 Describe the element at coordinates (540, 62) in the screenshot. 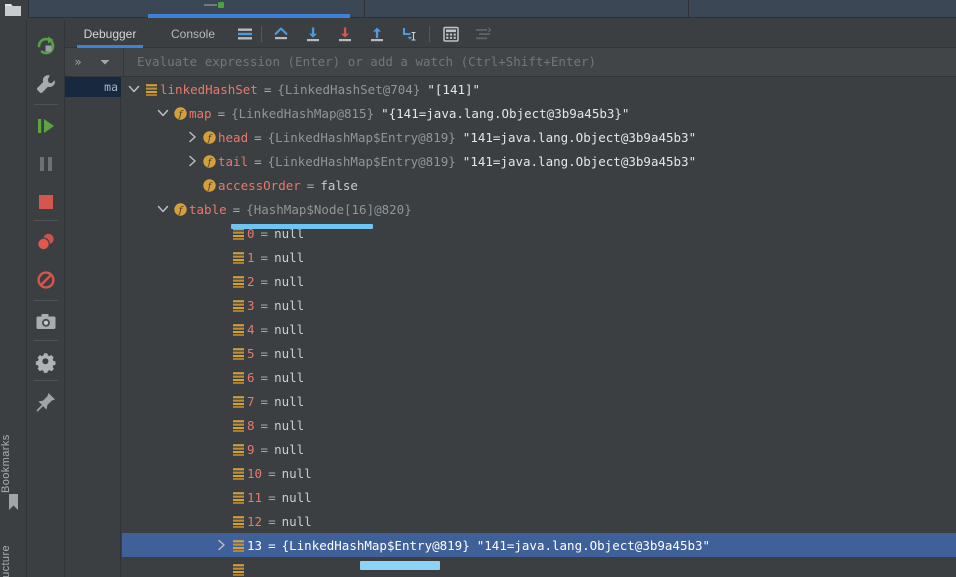

I see `evaluate-expression-input` at that location.